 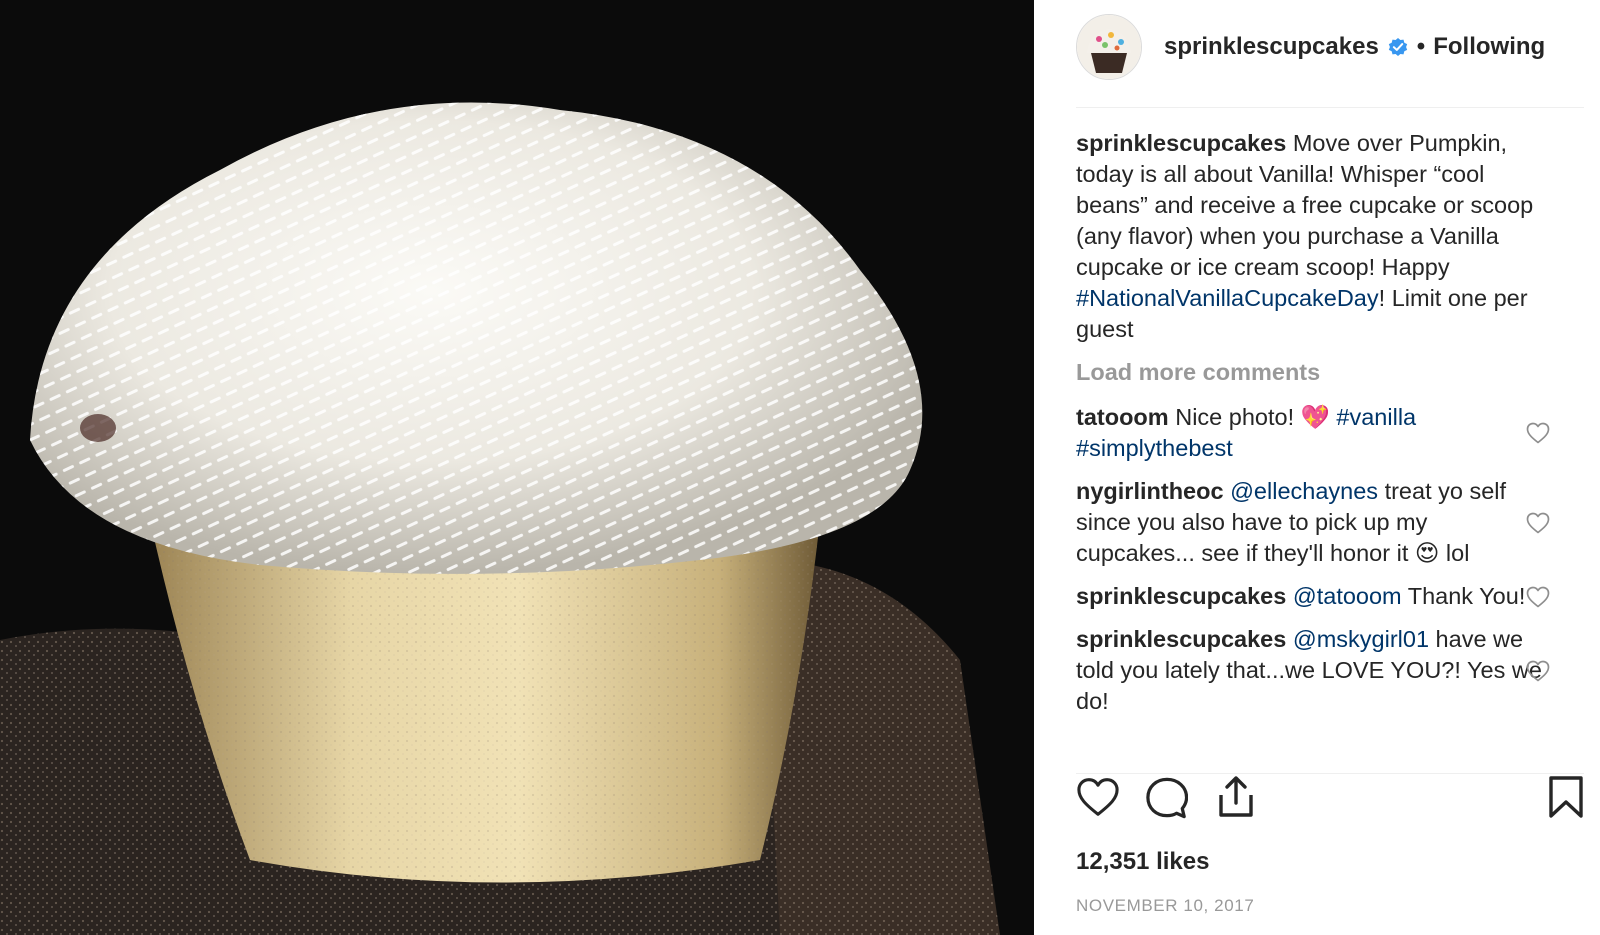 I want to click on mention-link: @ellechaynes, so click(x=1304, y=491).